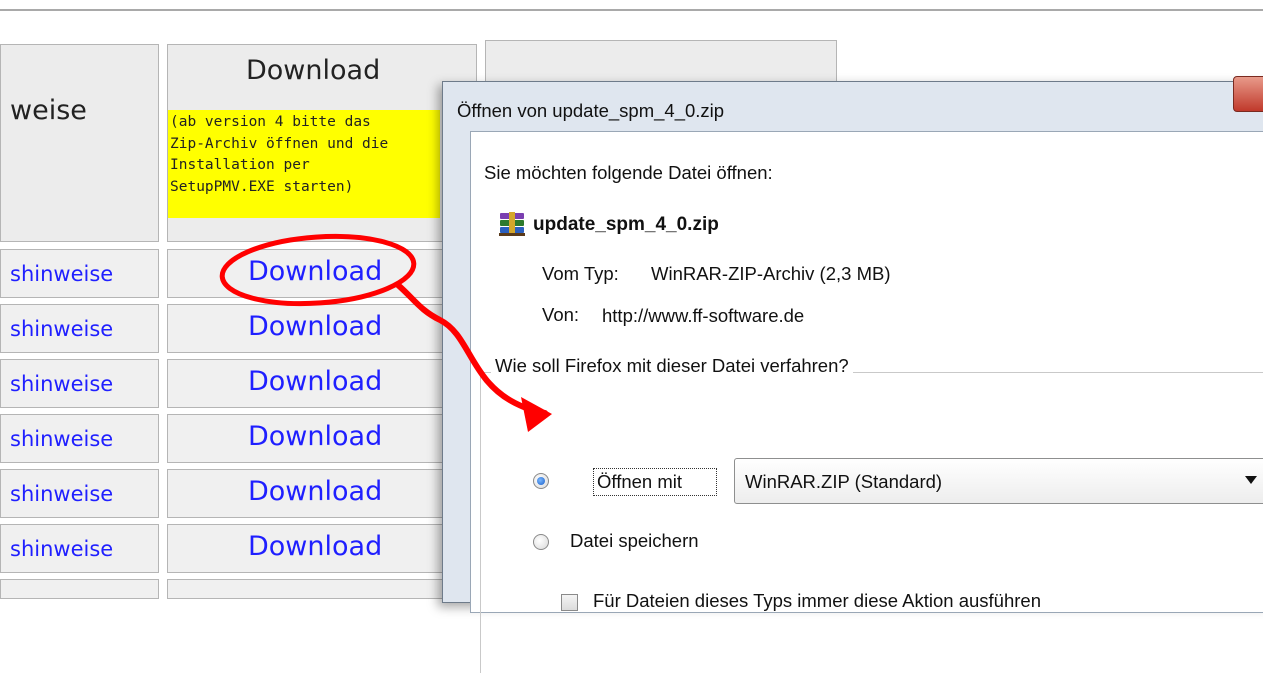 This screenshot has height=673, width=1263. I want to click on browser-top-edge, so click(631, 5).